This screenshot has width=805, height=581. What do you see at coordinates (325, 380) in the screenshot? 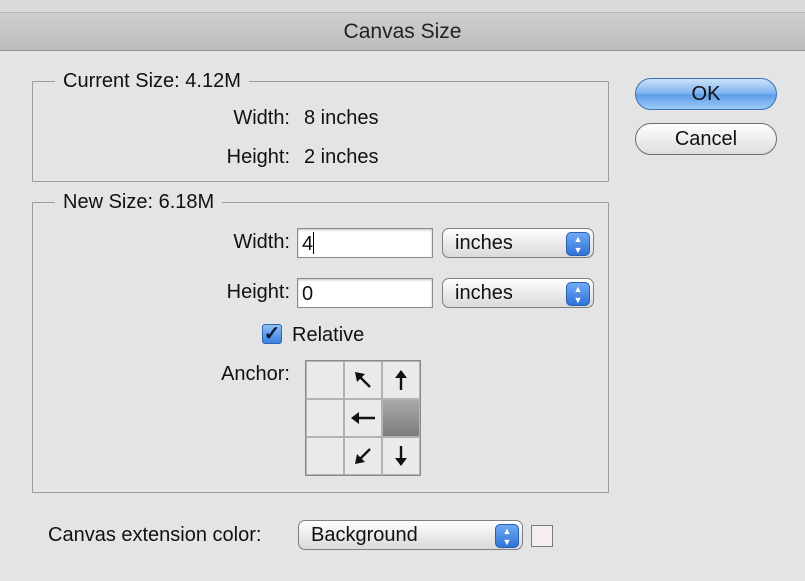
I see `anchor-top-left` at bounding box center [325, 380].